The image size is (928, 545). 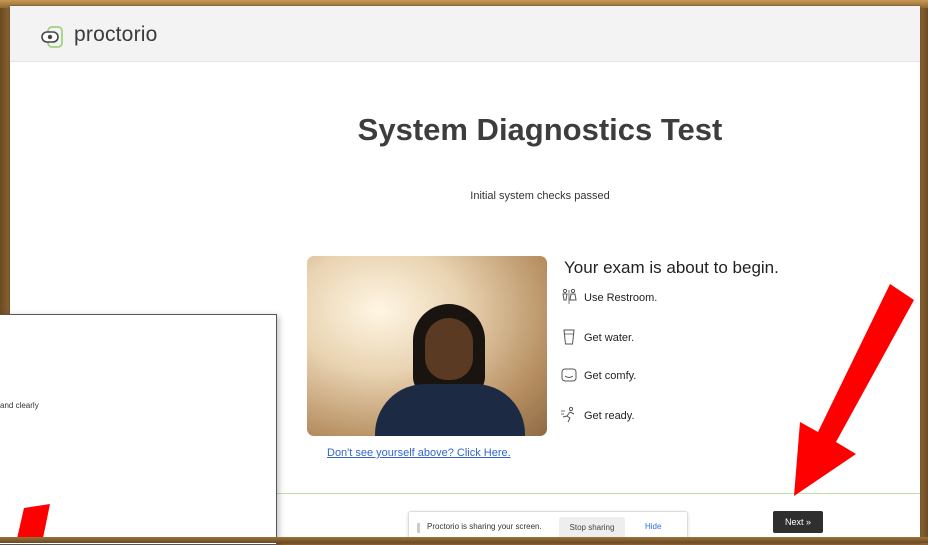 What do you see at coordinates (621, 298) in the screenshot?
I see `tip-label: Use Restroom.` at bounding box center [621, 298].